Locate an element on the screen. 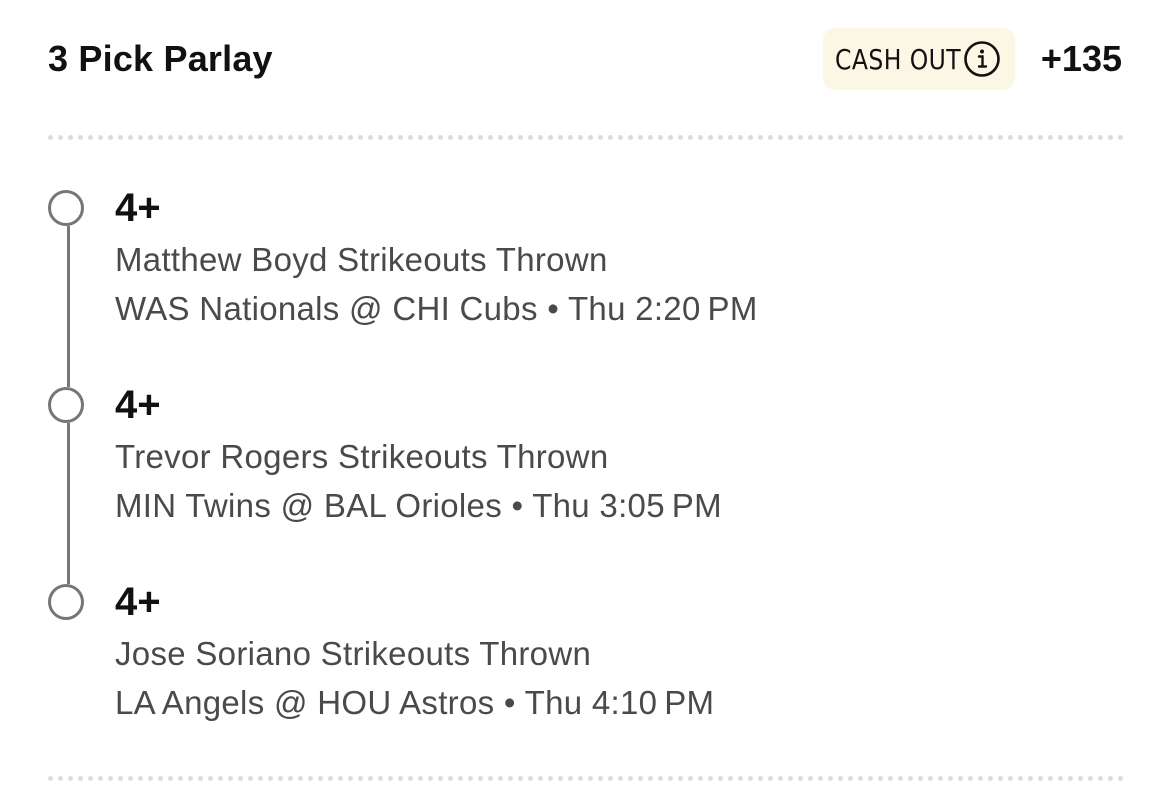 Image resolution: width=1170 pixels, height=801 pixels. leg-market: Trevor Rogers Strikeouts Thrown is located at coordinates (362, 456).